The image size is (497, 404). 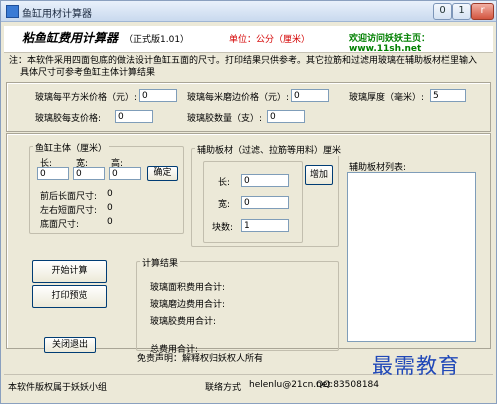 What do you see at coordinates (319, 175) in the screenshot?
I see `add-button: 增加` at bounding box center [319, 175].